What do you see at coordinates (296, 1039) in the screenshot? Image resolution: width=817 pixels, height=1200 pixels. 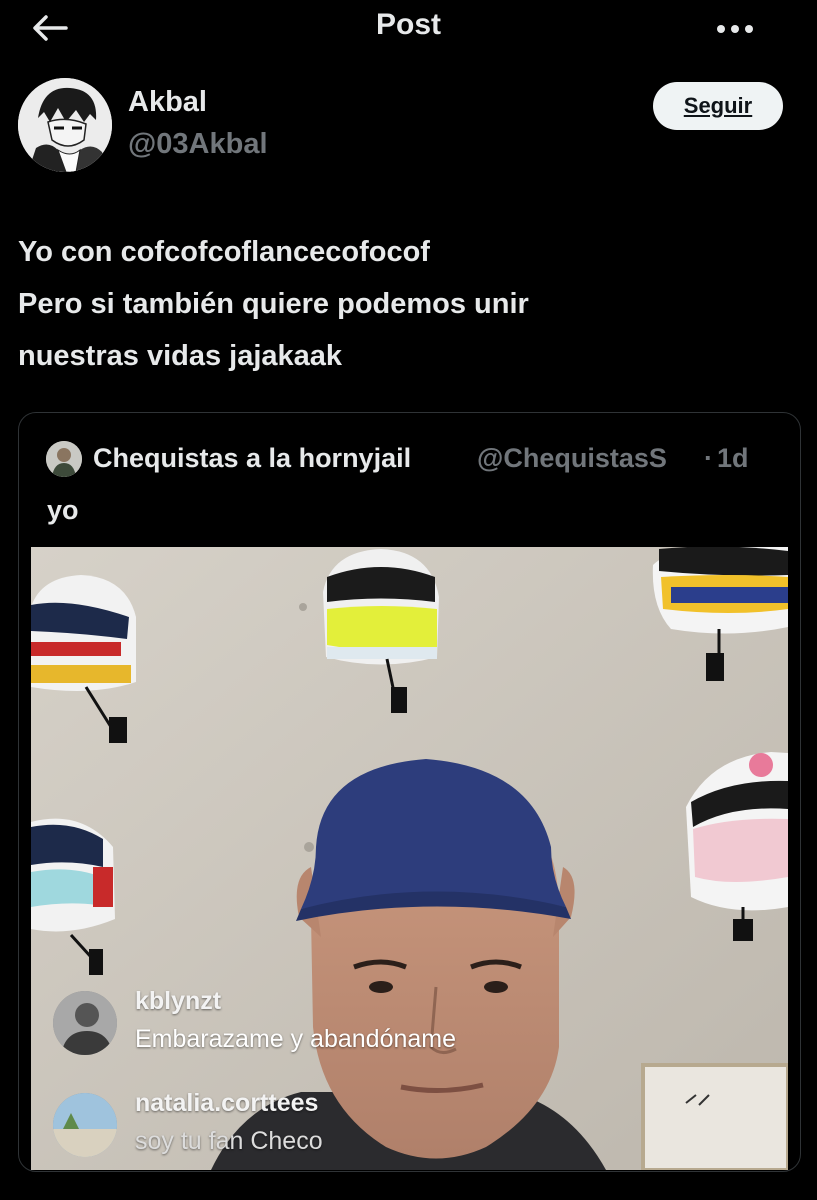 I see `comment-text: Embarazame y abandóname` at bounding box center [296, 1039].